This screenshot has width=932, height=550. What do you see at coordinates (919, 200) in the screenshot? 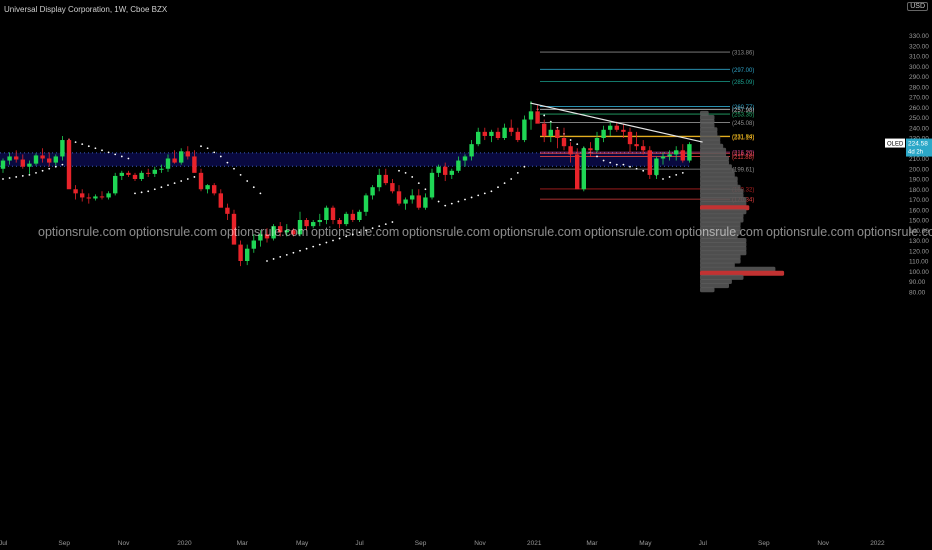
I see `y-tick-label: 170.00` at bounding box center [919, 200].